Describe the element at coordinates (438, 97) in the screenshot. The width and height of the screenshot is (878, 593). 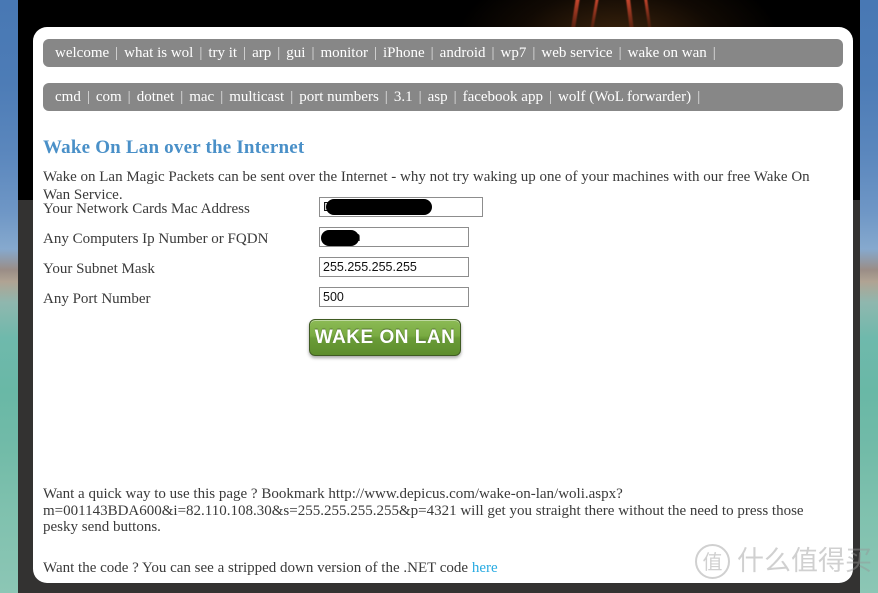
I see `nav-item-asp: asp` at that location.